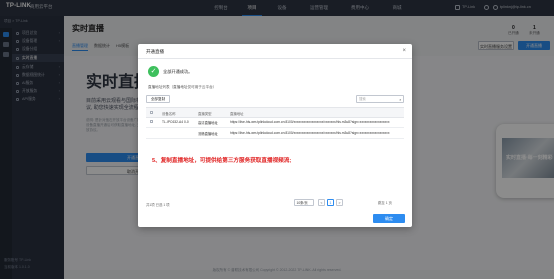  I want to click on copy-all-button: 全部复制, so click(158, 99).